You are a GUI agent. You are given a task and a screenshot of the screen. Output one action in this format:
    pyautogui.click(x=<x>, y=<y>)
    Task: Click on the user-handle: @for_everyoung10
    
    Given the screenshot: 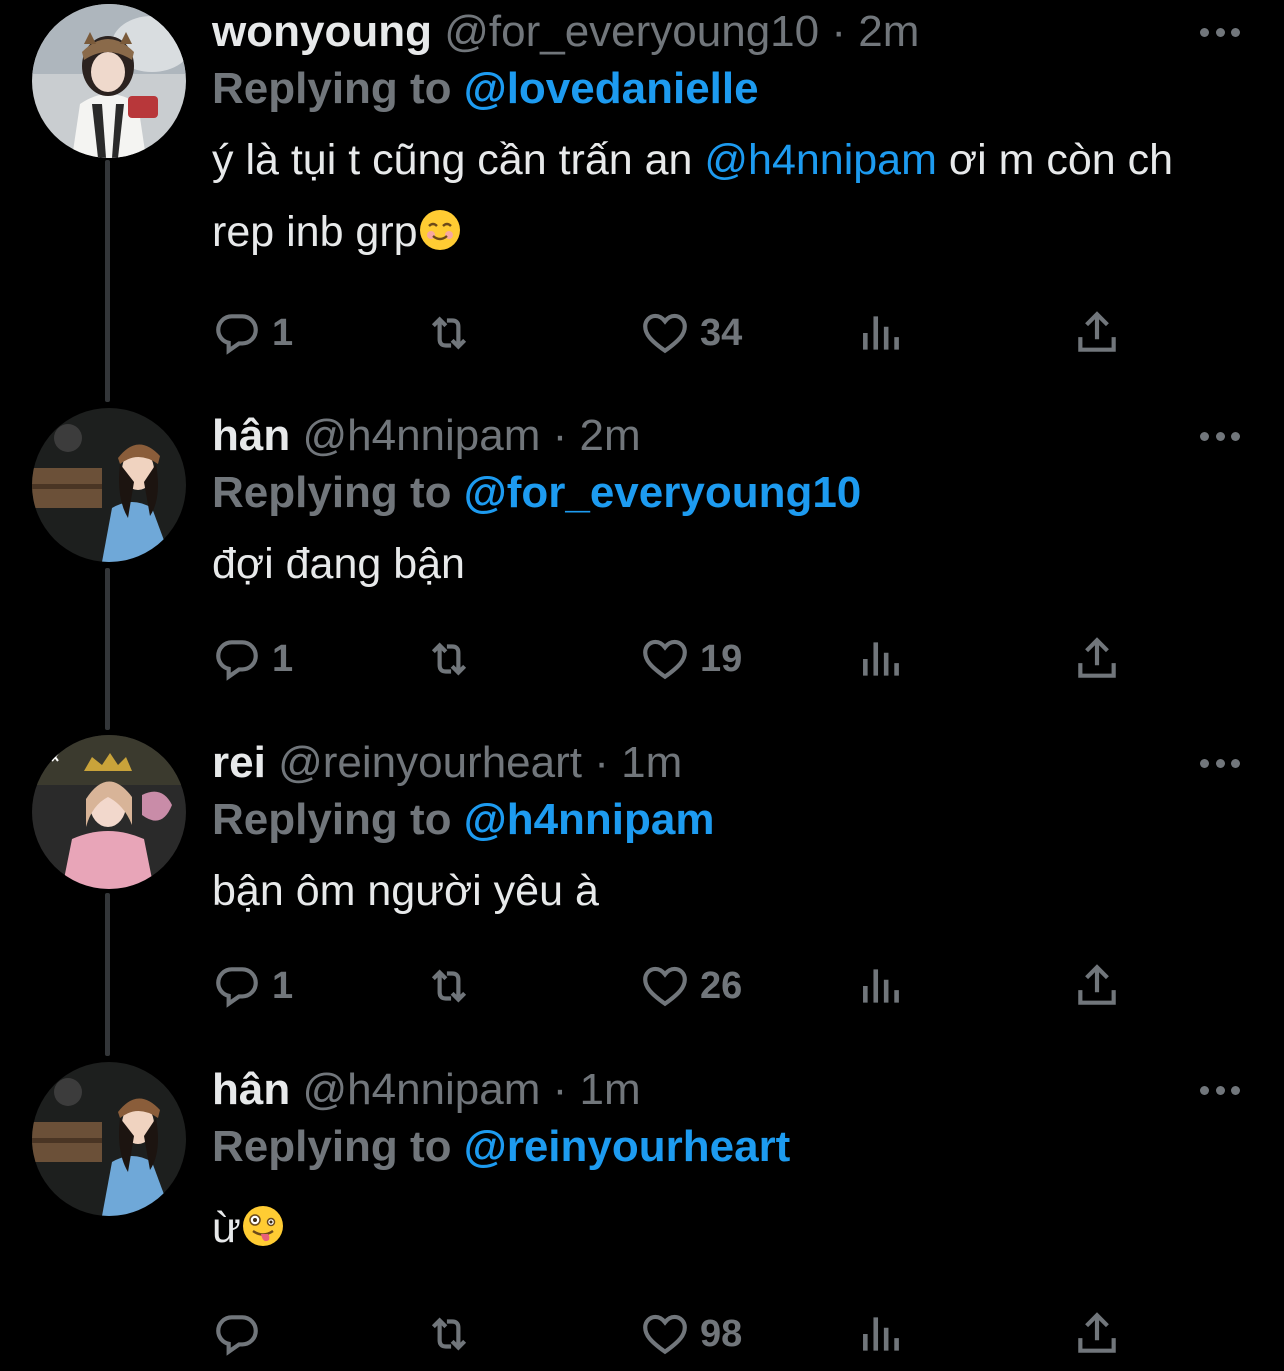 What is the action you would take?
    pyautogui.click(x=631, y=31)
    